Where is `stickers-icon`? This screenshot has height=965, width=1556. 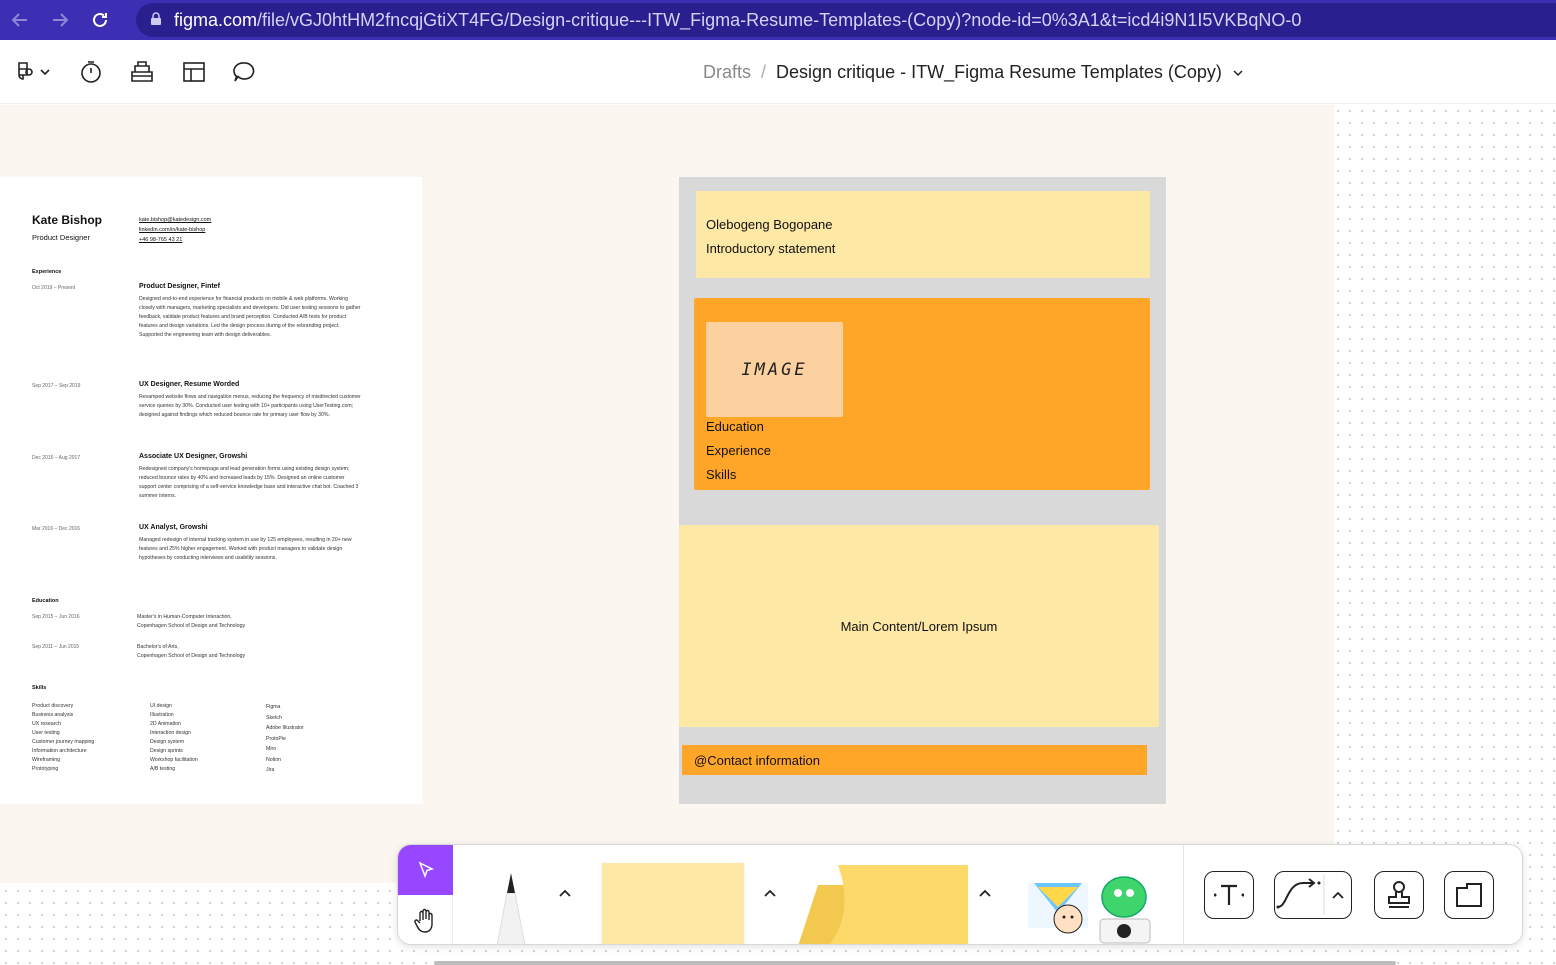
stickers-icon is located at coordinates (1089, 910).